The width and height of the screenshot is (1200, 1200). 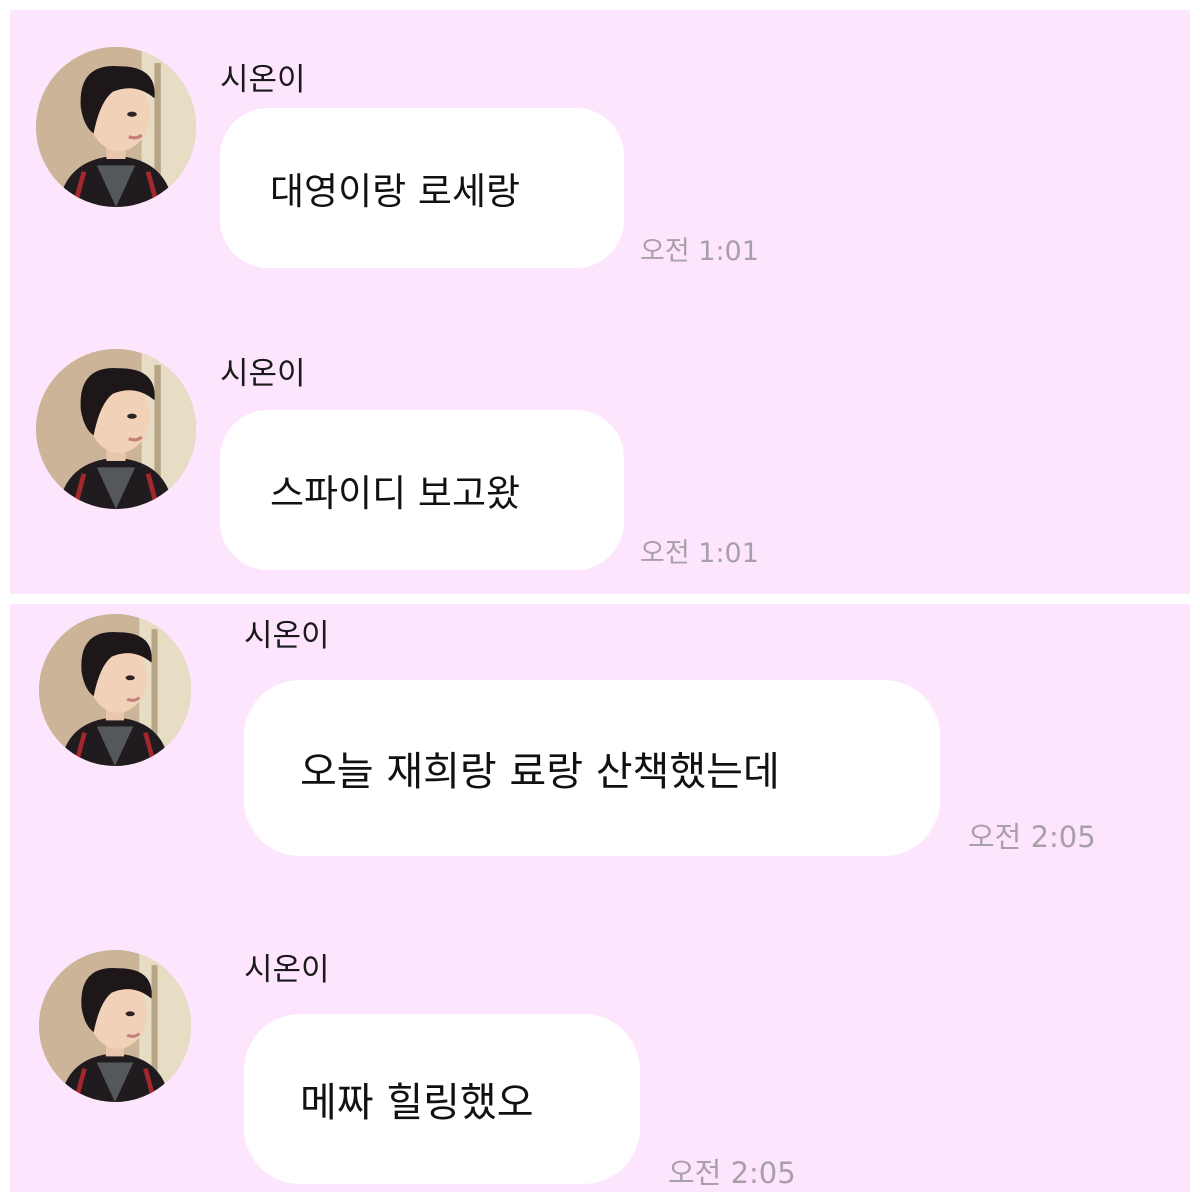 I want to click on message-bubble: 메짜 힐링했오, so click(x=442, y=1099).